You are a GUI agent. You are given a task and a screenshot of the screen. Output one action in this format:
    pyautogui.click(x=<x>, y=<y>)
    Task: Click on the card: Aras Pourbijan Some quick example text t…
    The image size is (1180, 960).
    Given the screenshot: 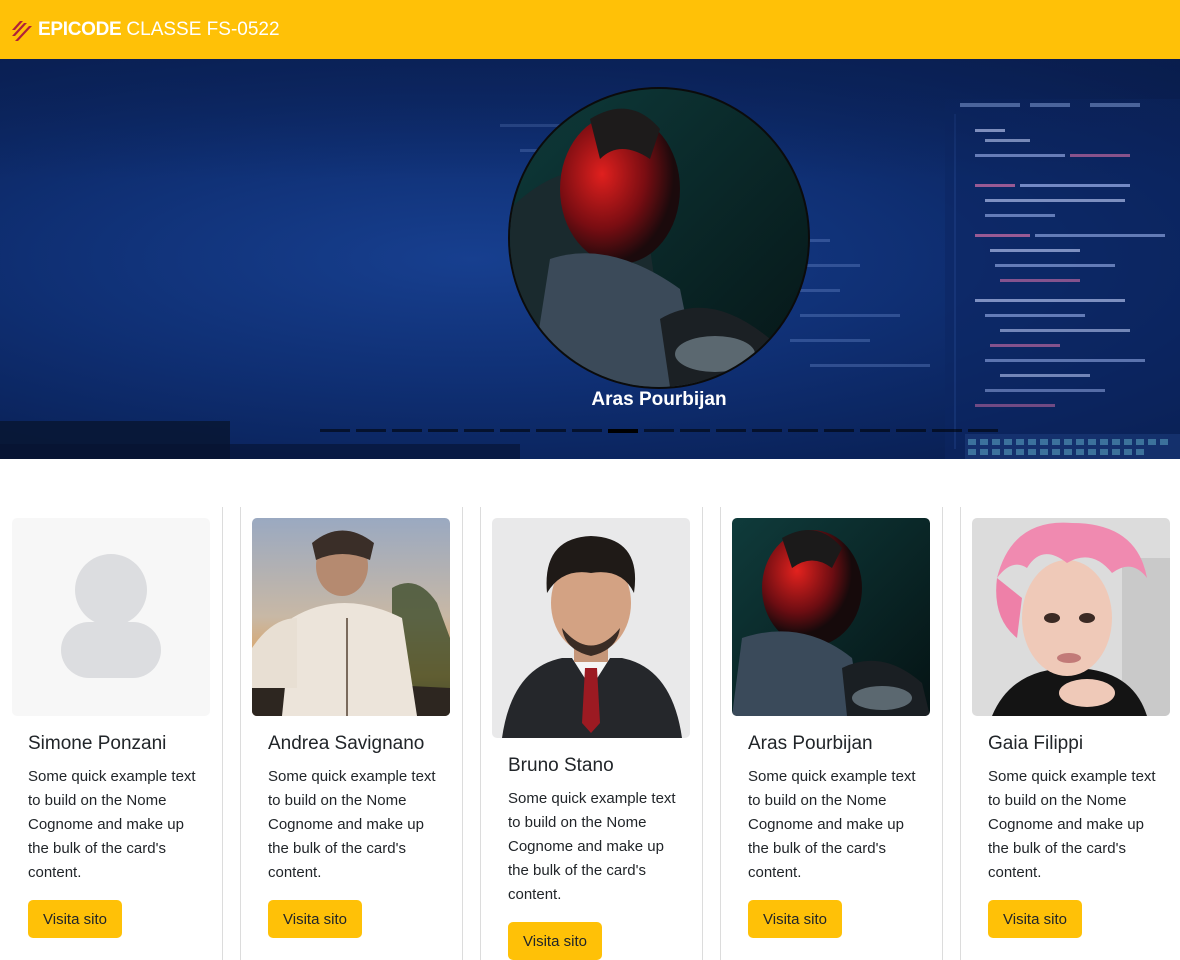 What is the action you would take?
    pyautogui.click(x=840, y=733)
    